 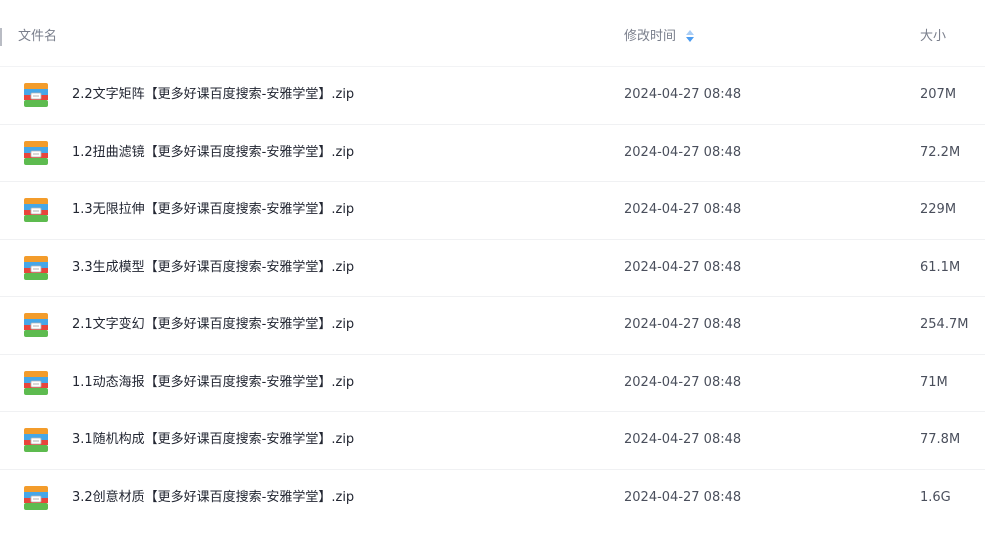 What do you see at coordinates (213, 325) in the screenshot?
I see `file-name: 2.1文字变幻【更多好课百度搜索-安雅学堂】.zip` at bounding box center [213, 325].